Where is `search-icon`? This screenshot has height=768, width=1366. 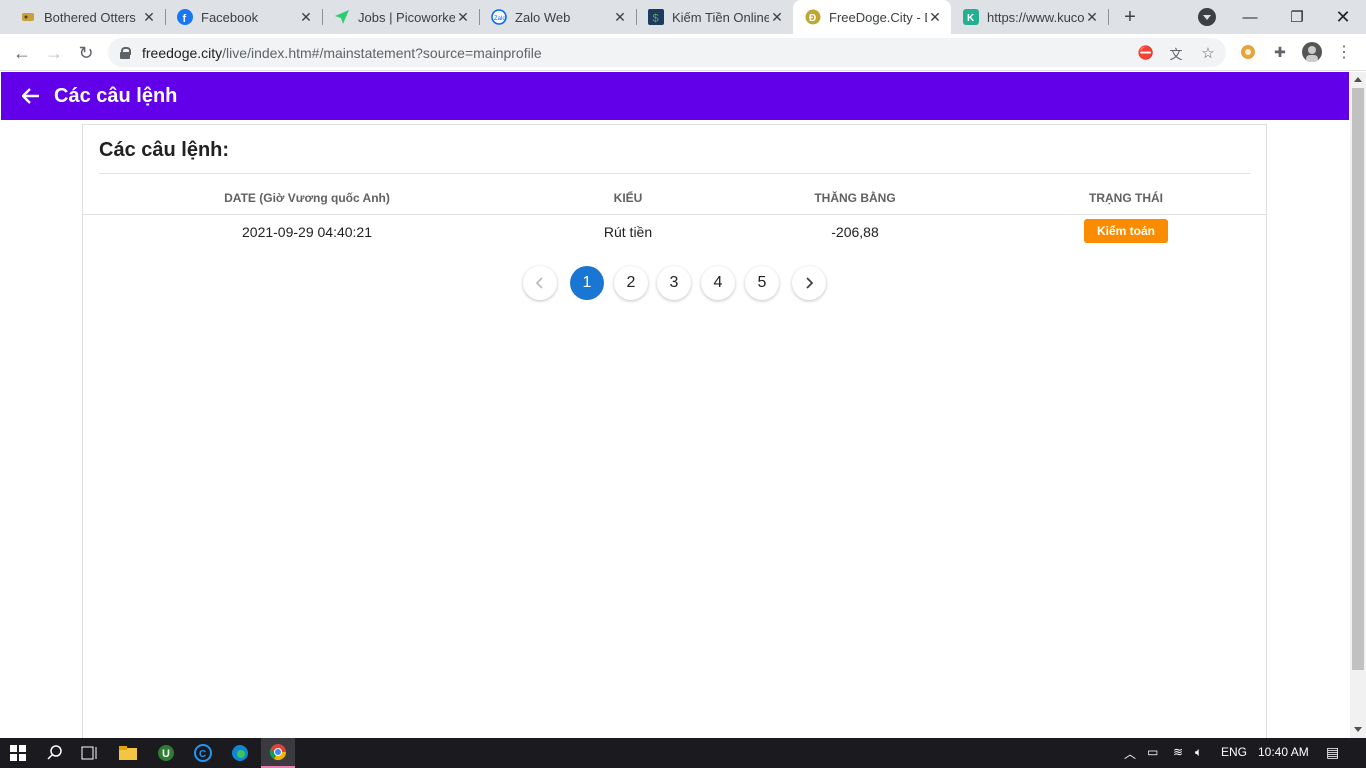 search-icon is located at coordinates (55, 753).